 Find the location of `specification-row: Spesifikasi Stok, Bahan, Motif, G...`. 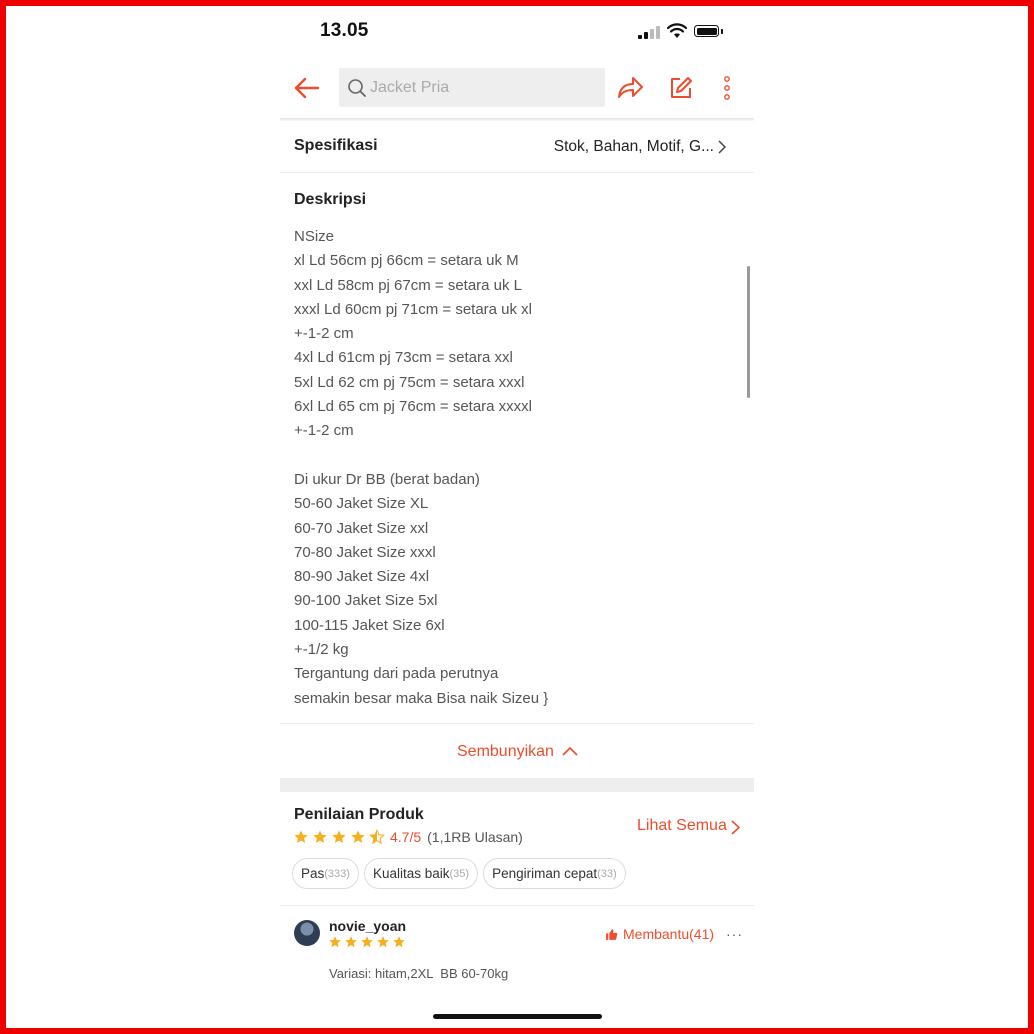

specification-row: Spesifikasi Stok, Bahan, Motif, G... is located at coordinates (517, 147).